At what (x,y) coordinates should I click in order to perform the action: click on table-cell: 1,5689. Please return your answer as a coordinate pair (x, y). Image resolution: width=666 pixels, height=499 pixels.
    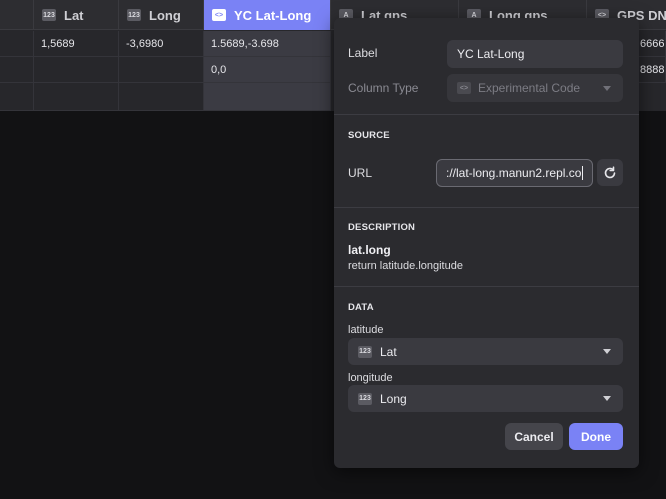
    Looking at the image, I should click on (76, 44).